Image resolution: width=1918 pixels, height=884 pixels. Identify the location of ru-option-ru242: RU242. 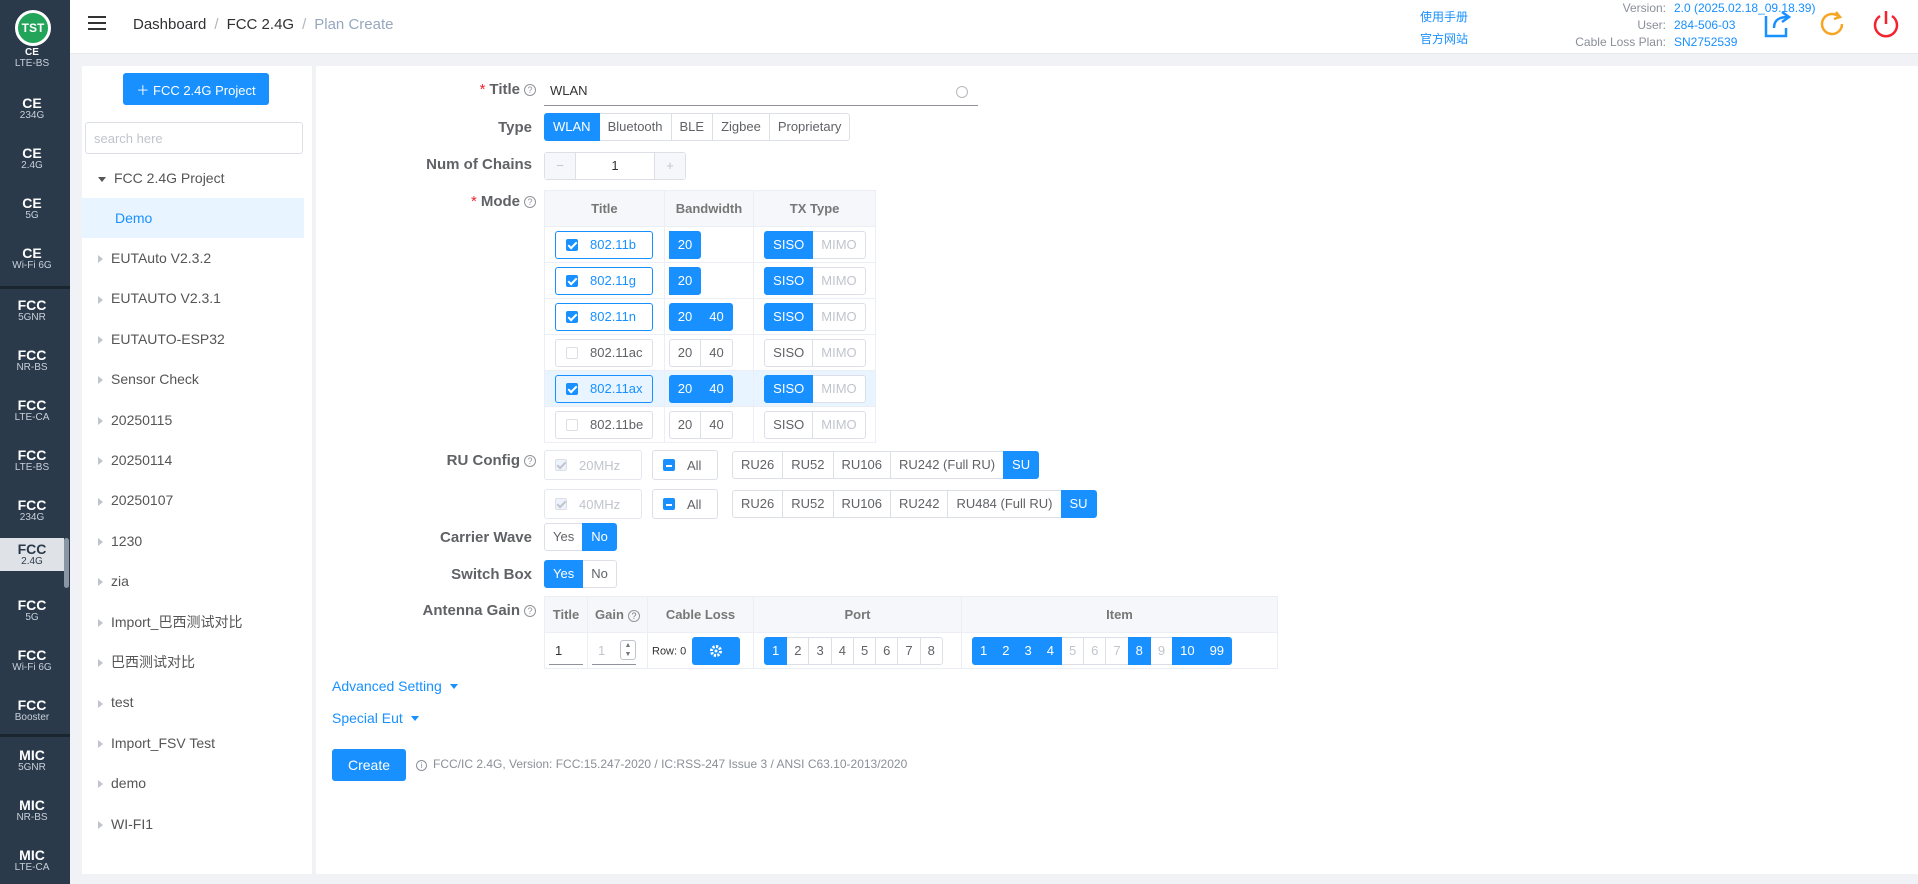
(919, 504).